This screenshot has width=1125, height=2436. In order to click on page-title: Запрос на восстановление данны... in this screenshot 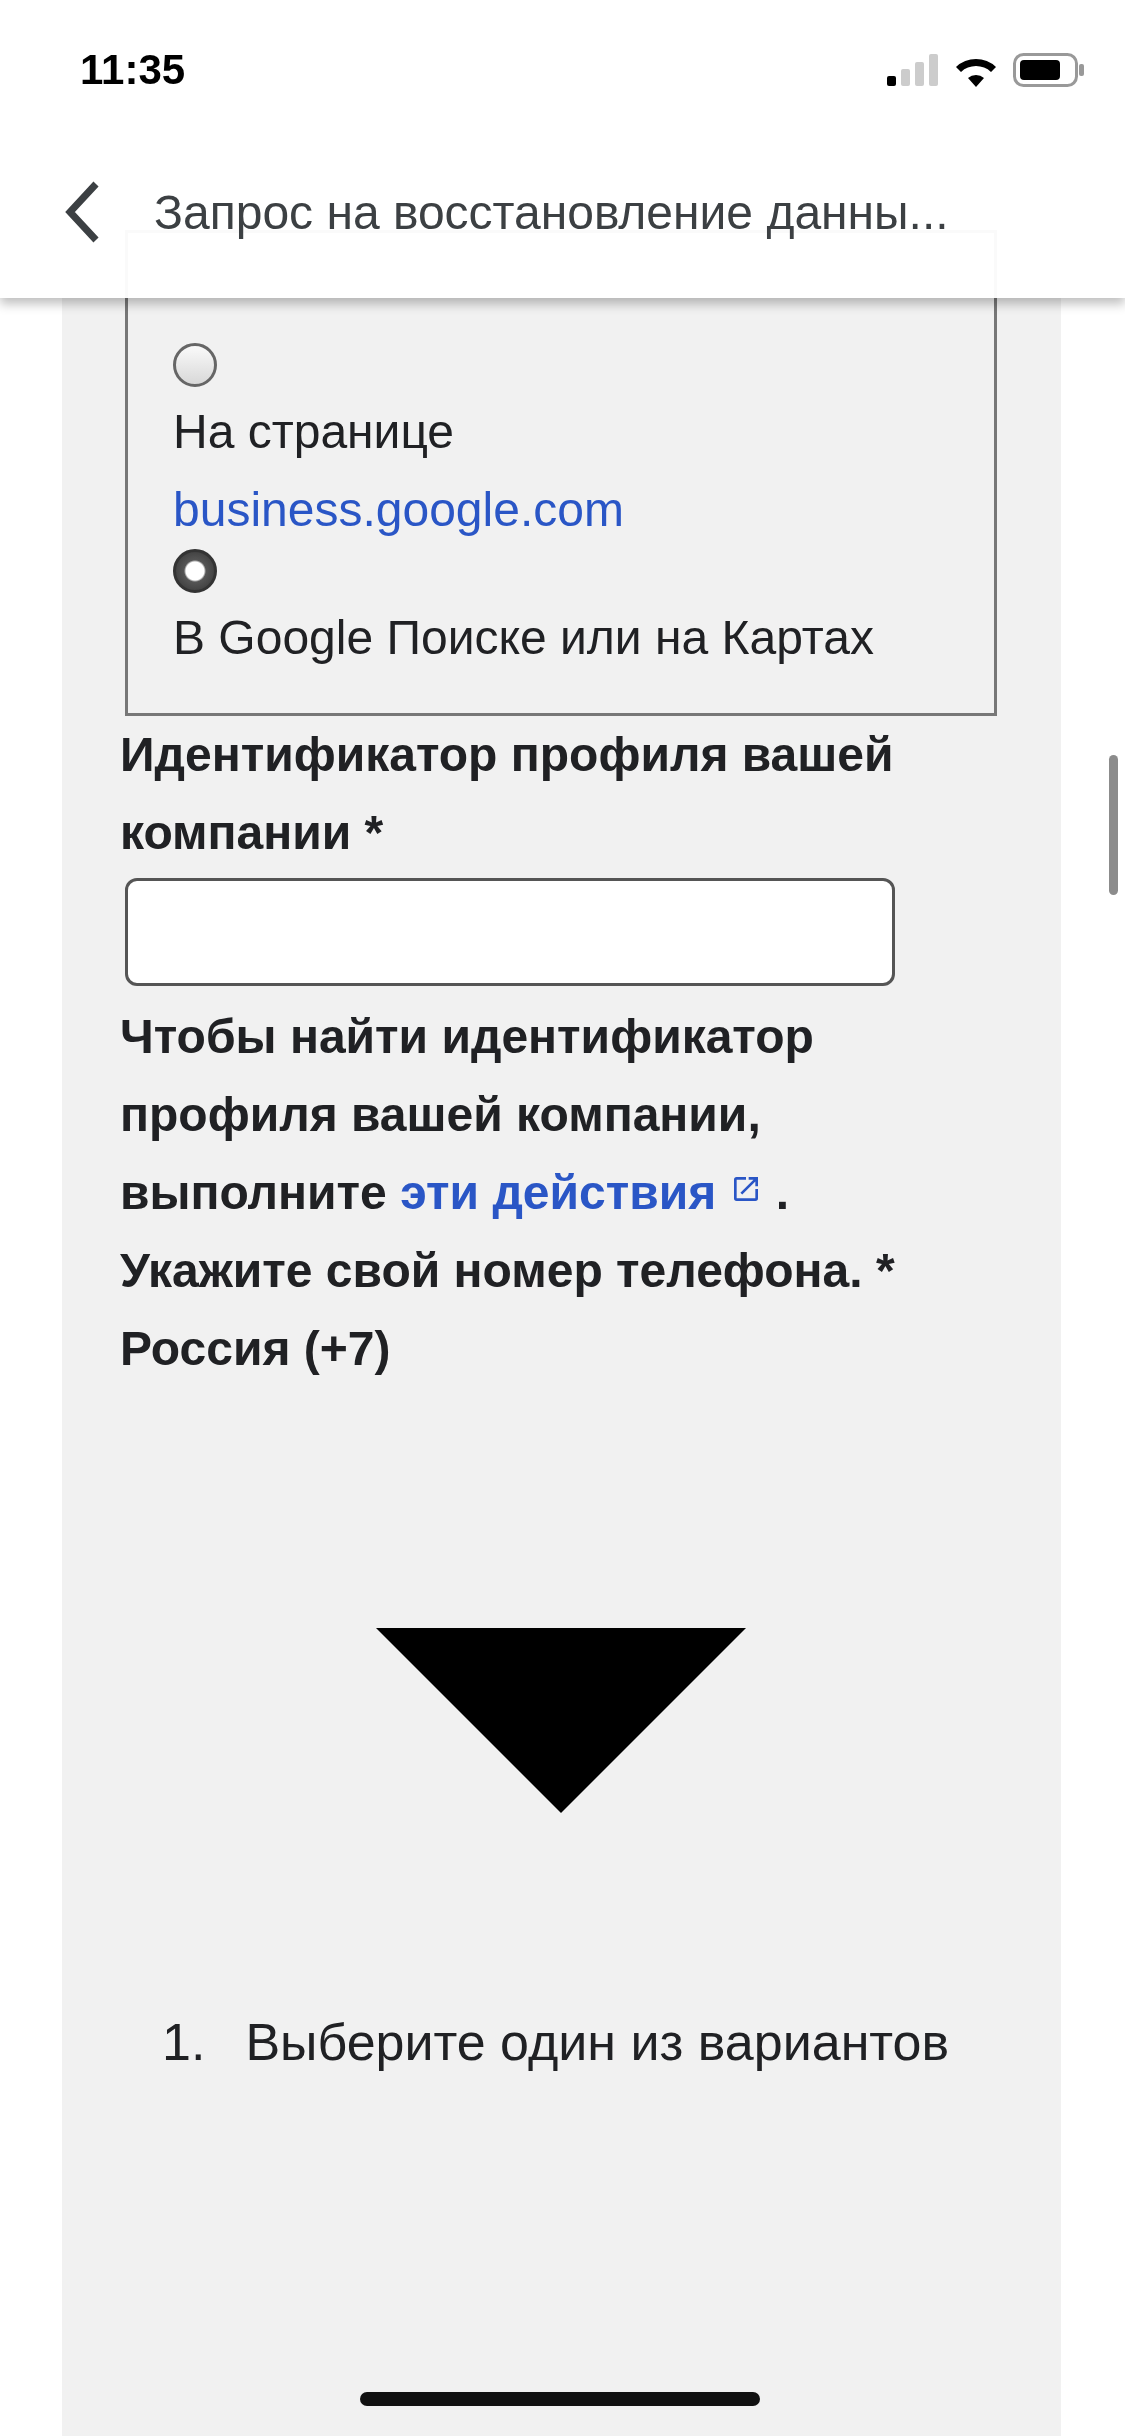, I will do `click(551, 212)`.